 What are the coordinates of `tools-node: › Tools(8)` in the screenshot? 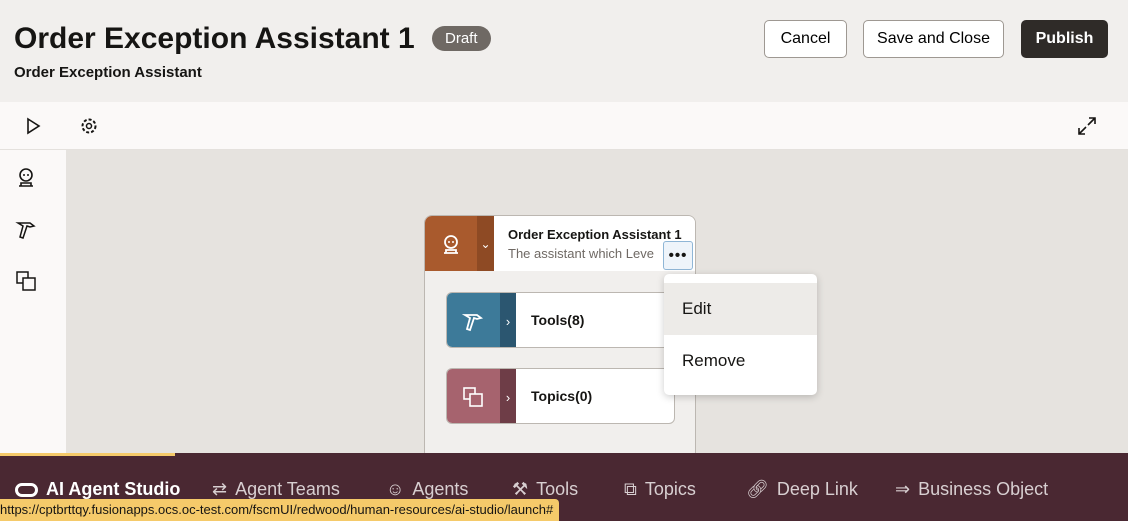 It's located at (560, 320).